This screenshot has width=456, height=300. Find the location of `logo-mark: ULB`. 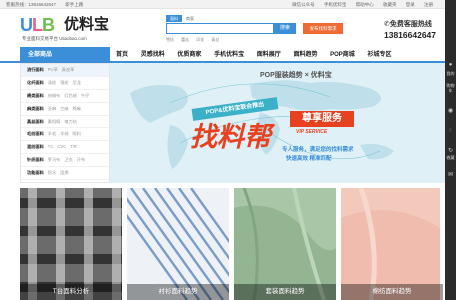

logo-mark: ULB is located at coordinates (37, 25).